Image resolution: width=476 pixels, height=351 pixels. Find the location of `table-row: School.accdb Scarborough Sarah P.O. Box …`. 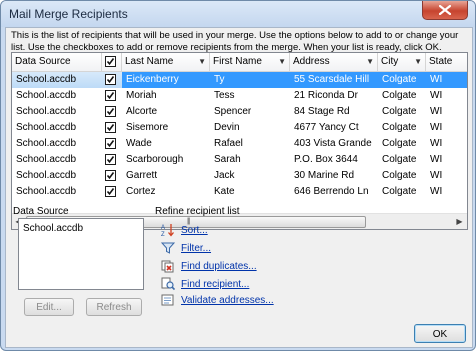

table-row: School.accdb Scarborough Sarah P.O. Box … is located at coordinates (239, 160).